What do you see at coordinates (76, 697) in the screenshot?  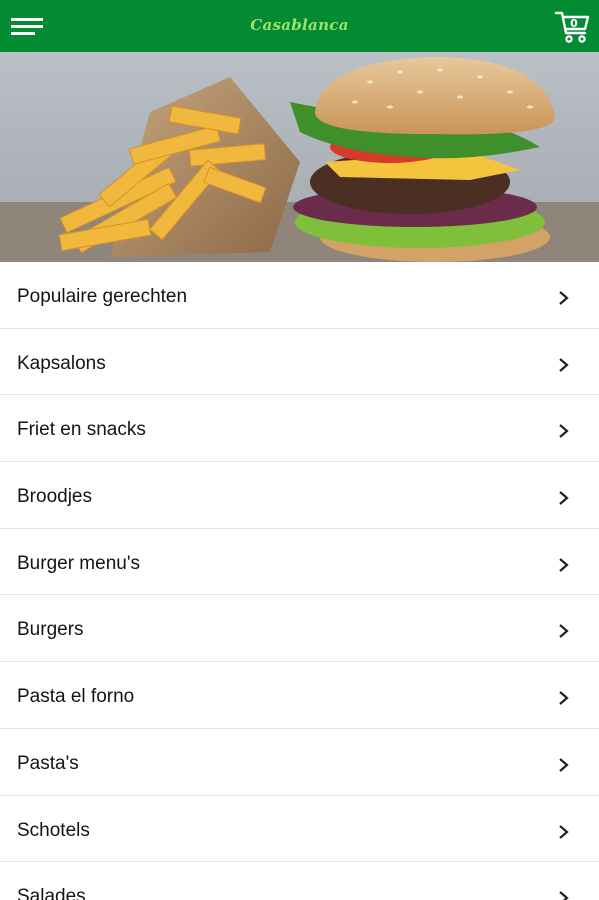 I see `category-label: Pasta el forno` at bounding box center [76, 697].